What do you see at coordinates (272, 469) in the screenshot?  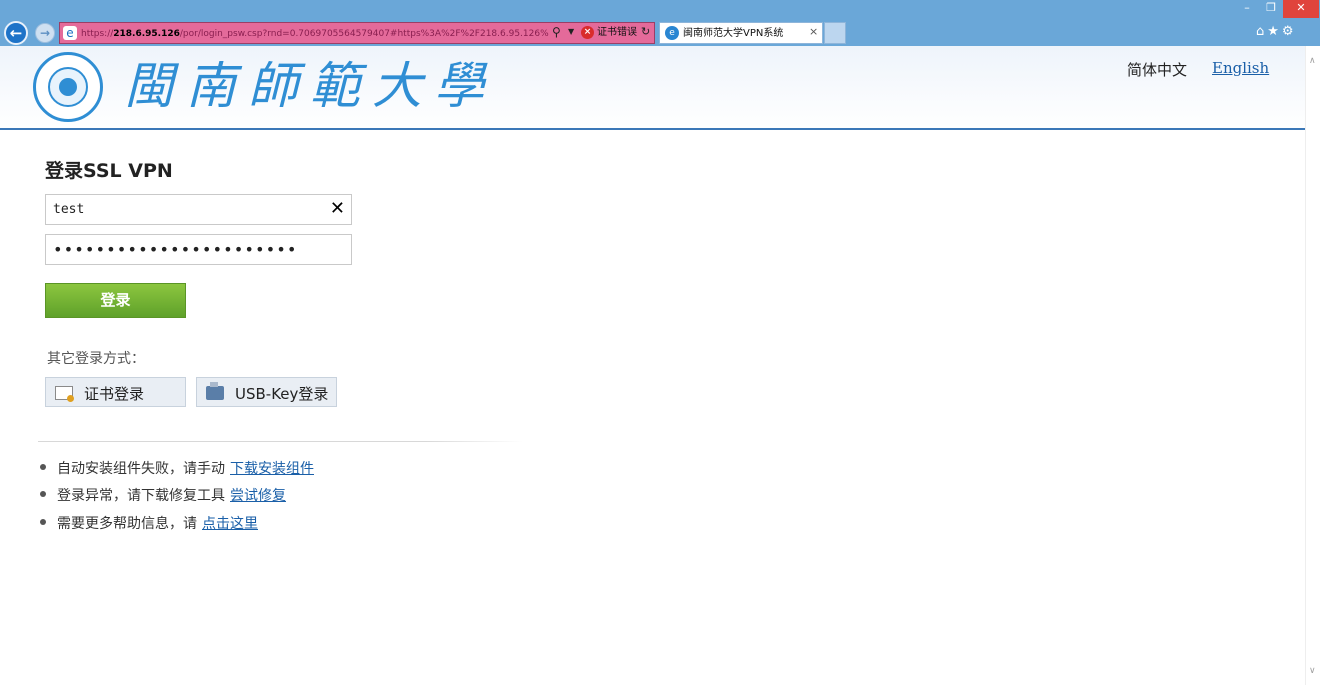 I see `download-components-link: 下载安装组件` at bounding box center [272, 469].